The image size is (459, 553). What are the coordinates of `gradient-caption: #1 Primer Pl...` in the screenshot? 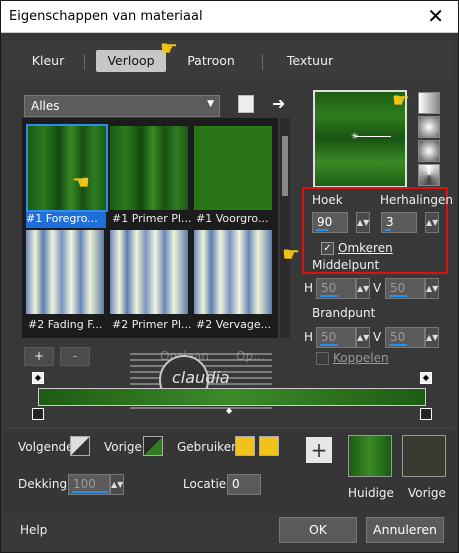 It's located at (152, 218).